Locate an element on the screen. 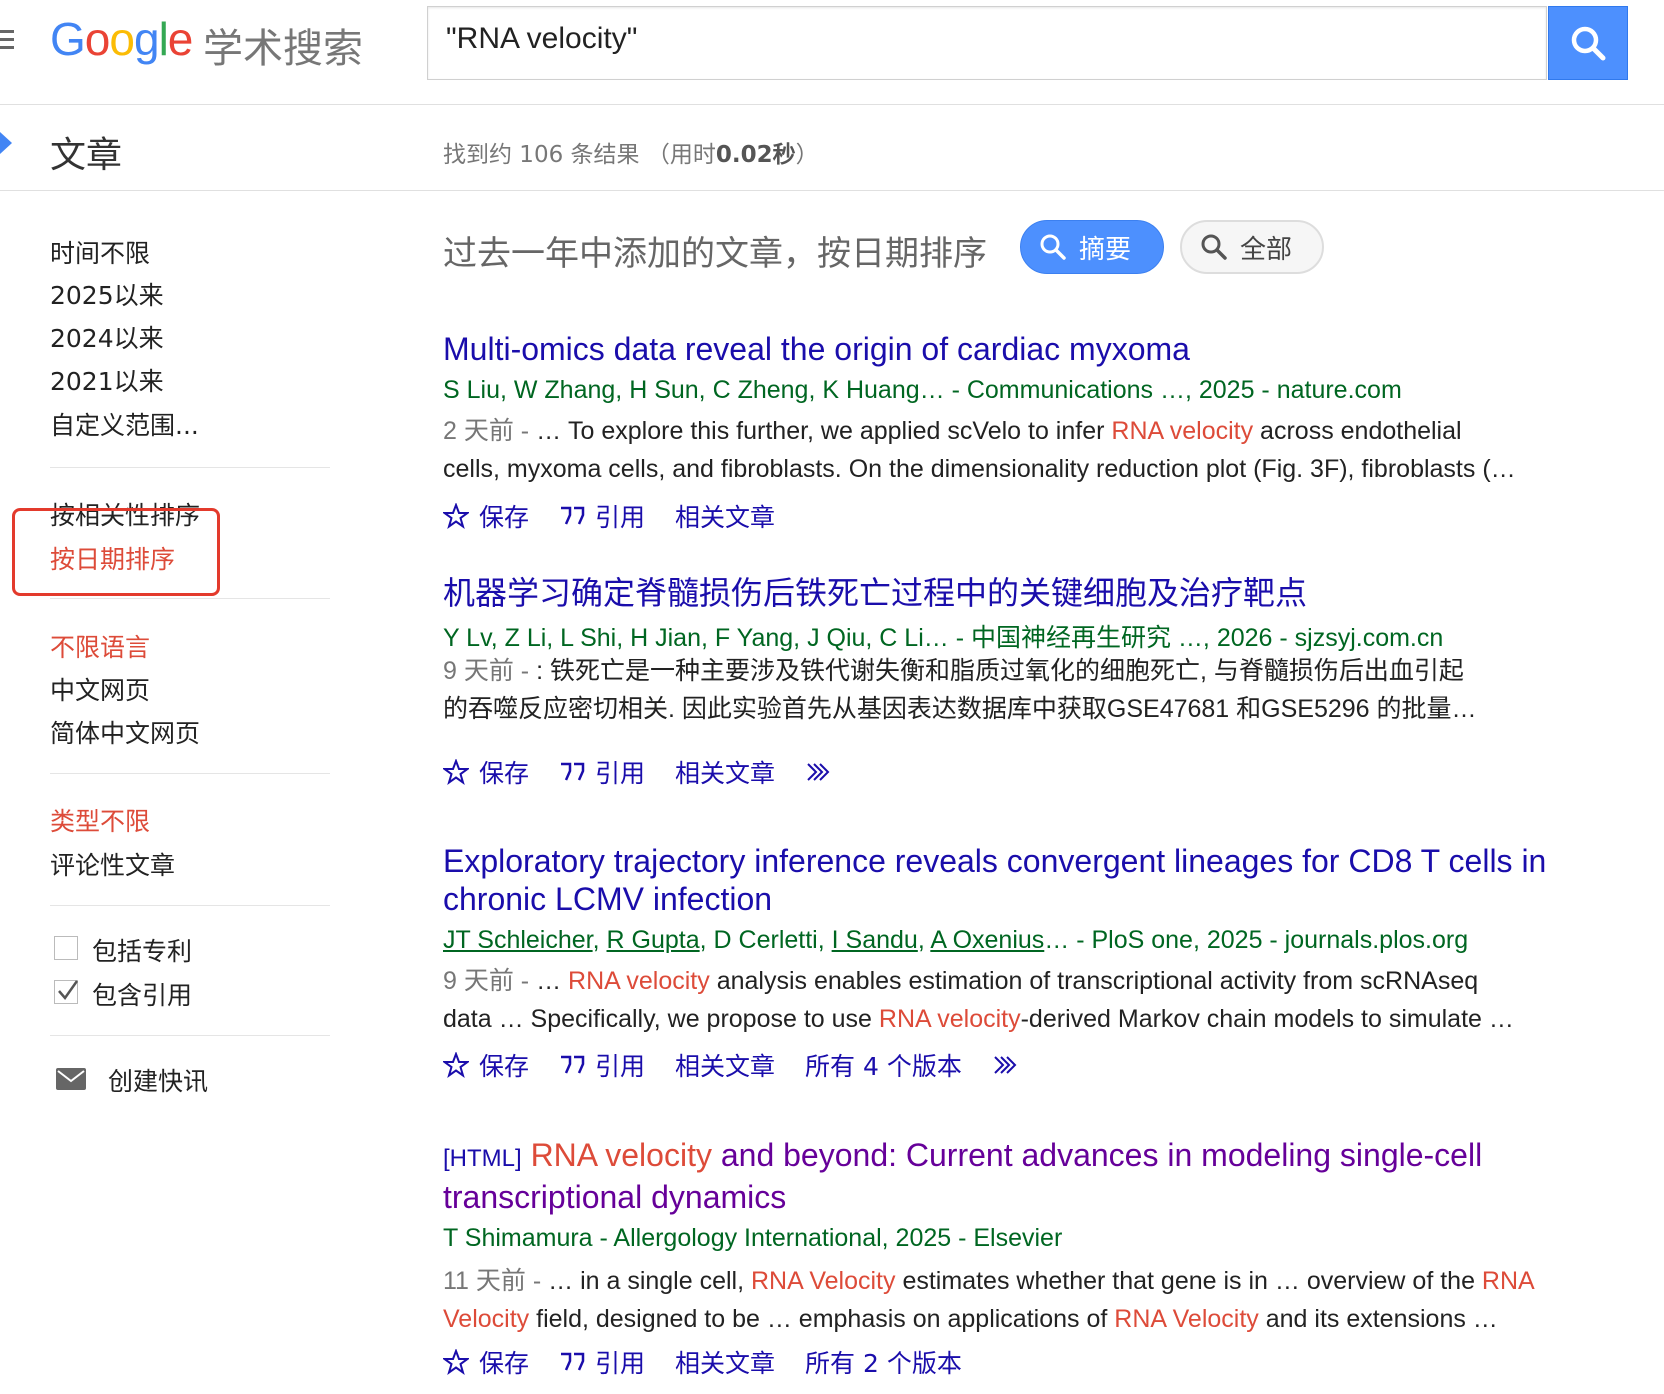 This screenshot has height=1394, width=1664. search-input is located at coordinates (986, 39).